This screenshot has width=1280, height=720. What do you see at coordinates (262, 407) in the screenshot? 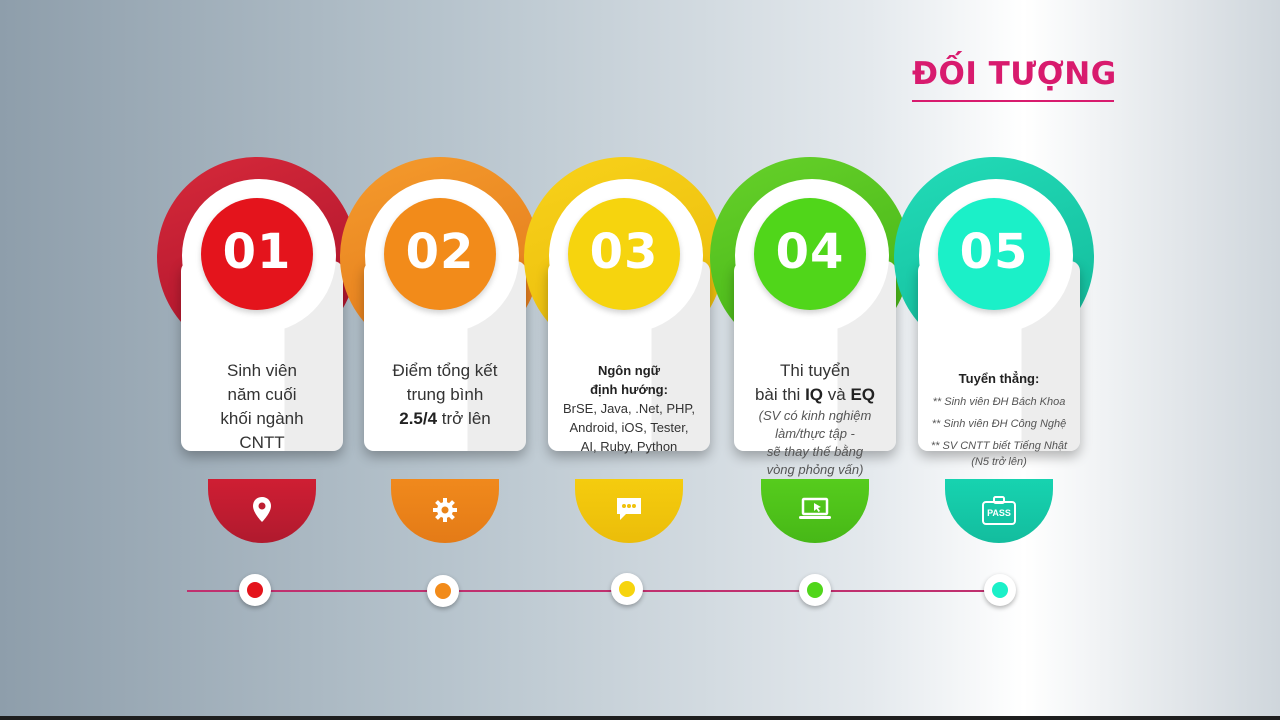
I see `card-text: Sinh viên năm cuối khối ngành CNTT` at bounding box center [262, 407].